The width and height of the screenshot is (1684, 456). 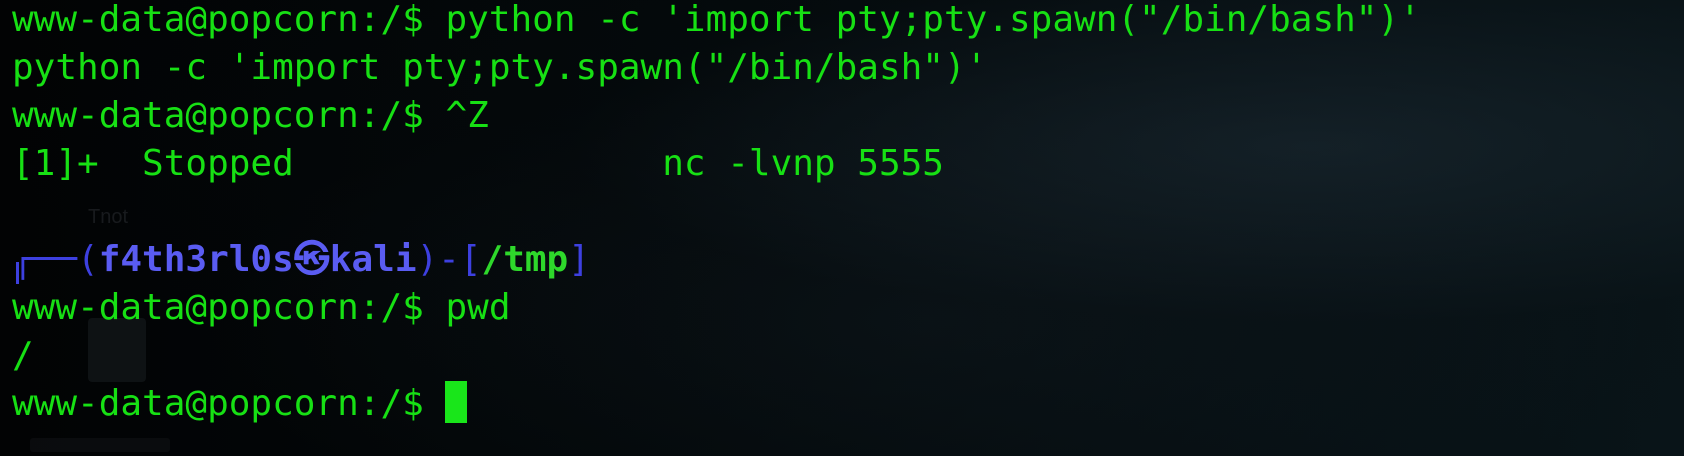 I want to click on desktop-icon-label-ghost: Tnot, so click(x=108, y=217).